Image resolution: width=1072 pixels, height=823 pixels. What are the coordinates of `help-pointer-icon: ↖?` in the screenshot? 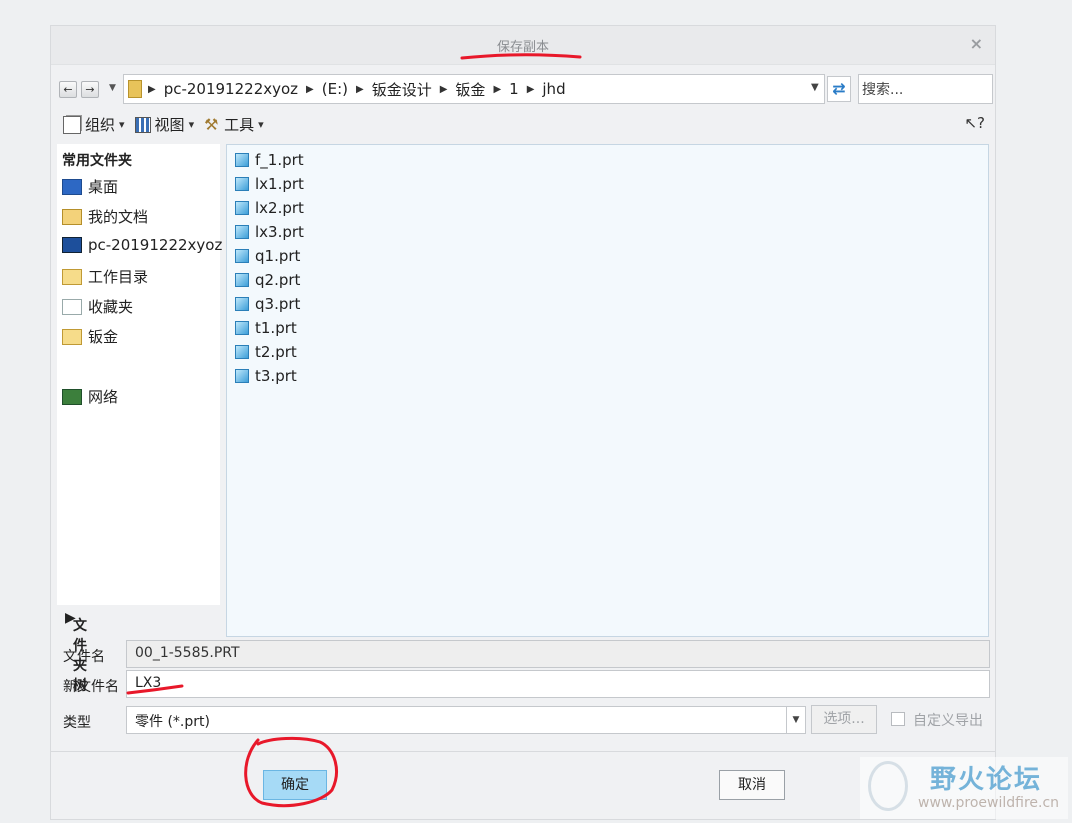 It's located at (974, 123).